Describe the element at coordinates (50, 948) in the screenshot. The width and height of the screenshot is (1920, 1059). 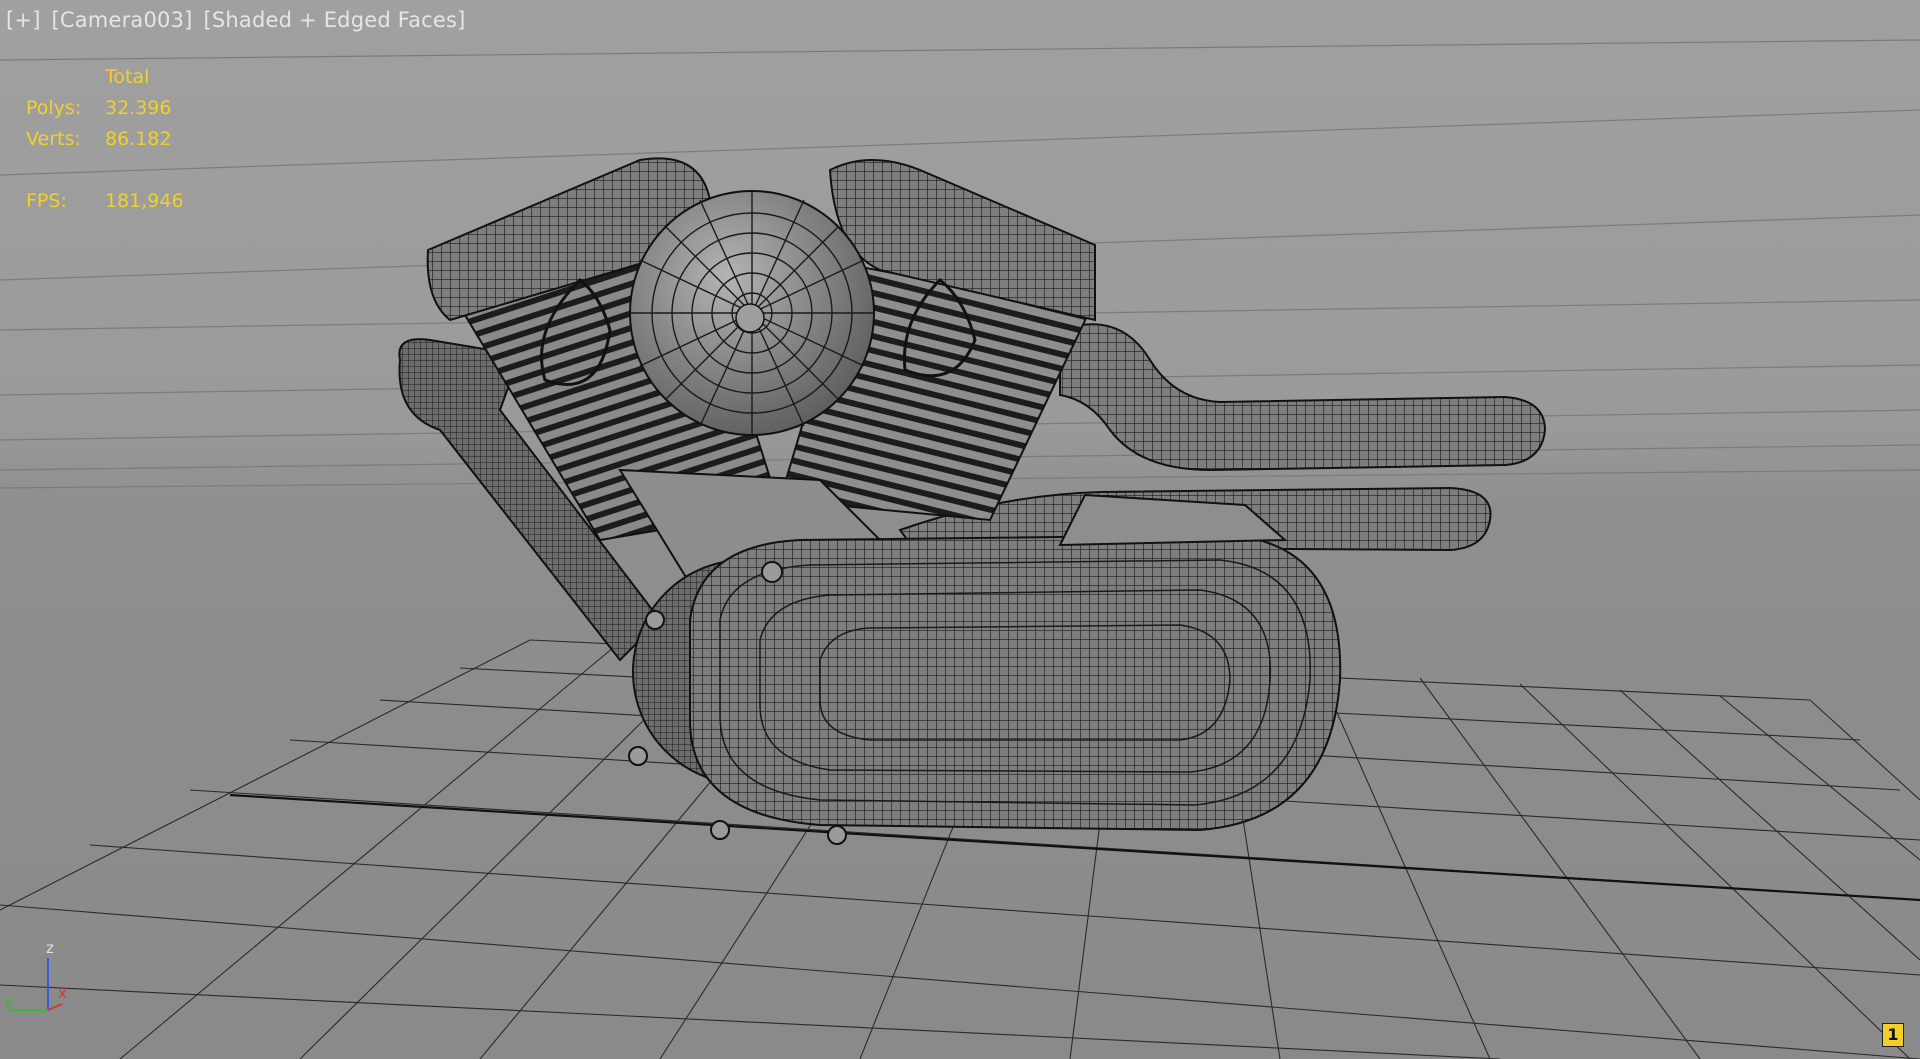
I see `axis-z-label: z` at that location.